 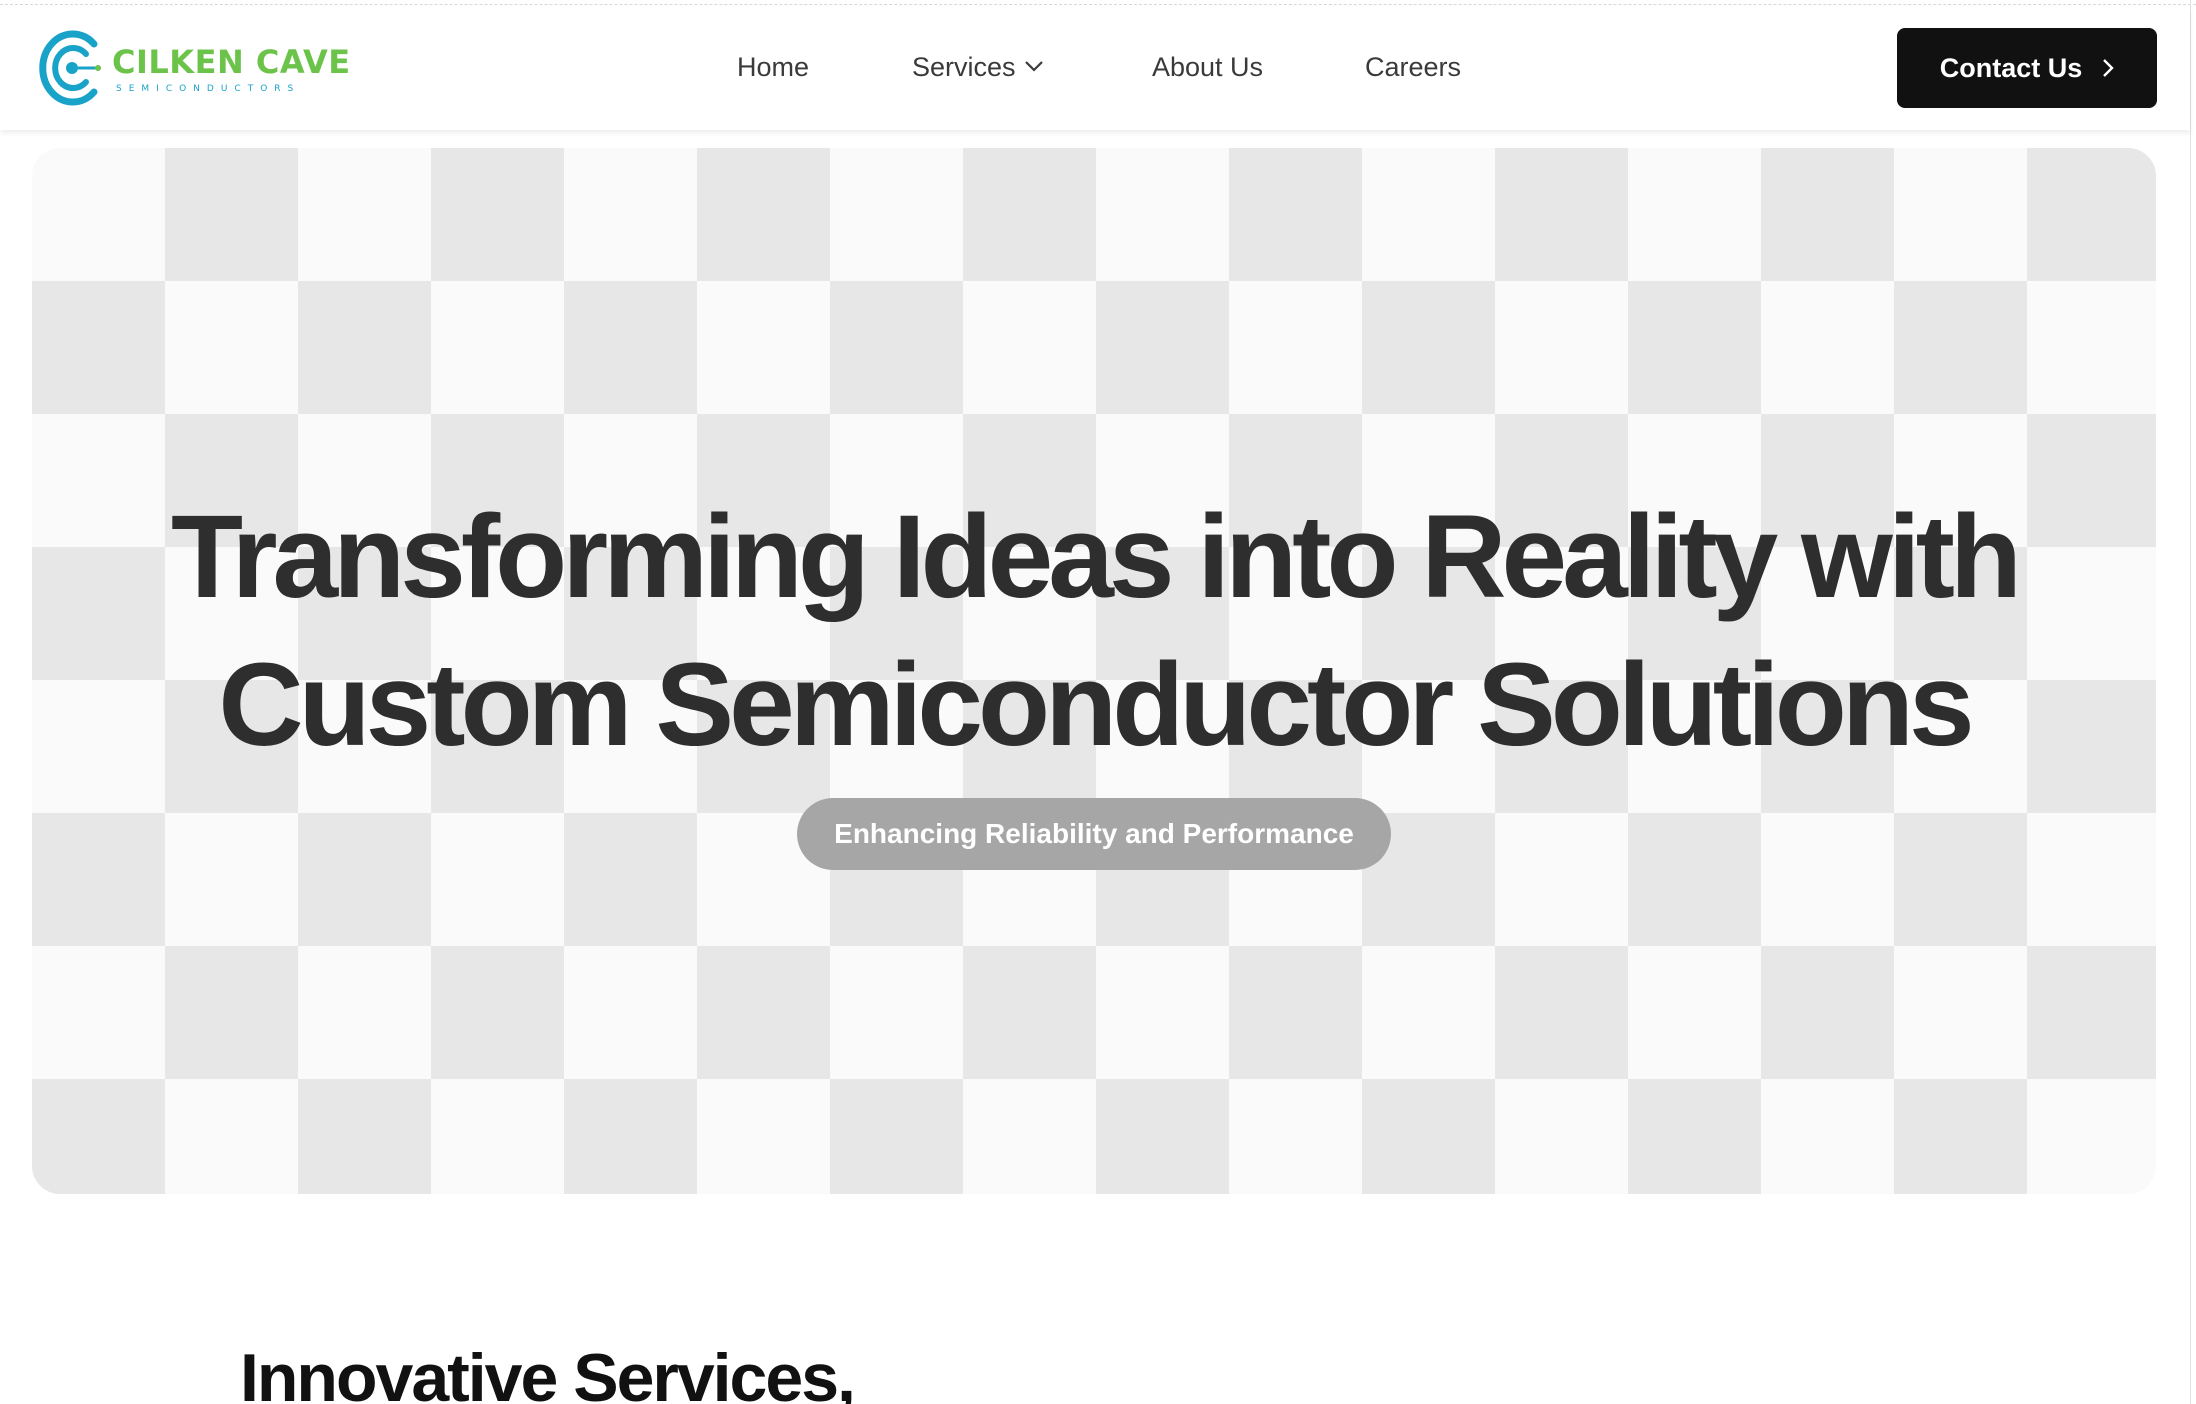 What do you see at coordinates (773, 67) in the screenshot?
I see `nav-home: Home` at bounding box center [773, 67].